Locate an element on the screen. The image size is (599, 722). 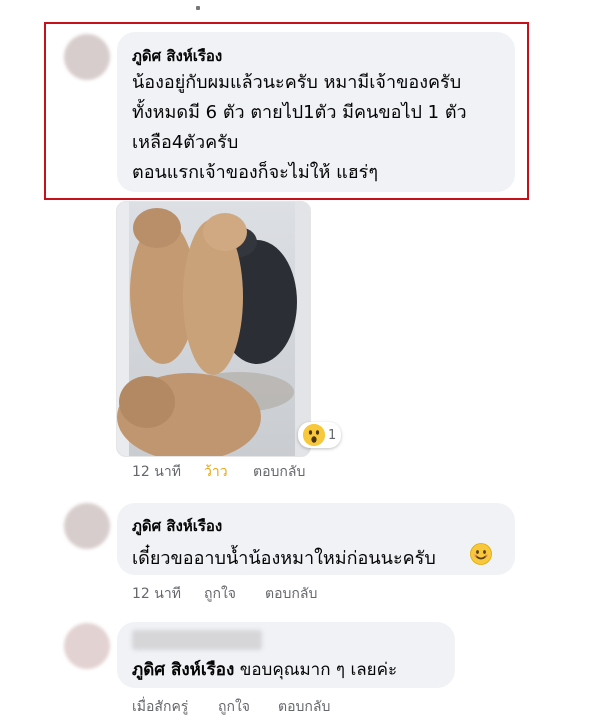
comment-time: เมื่อสักครู่ is located at coordinates (160, 707).